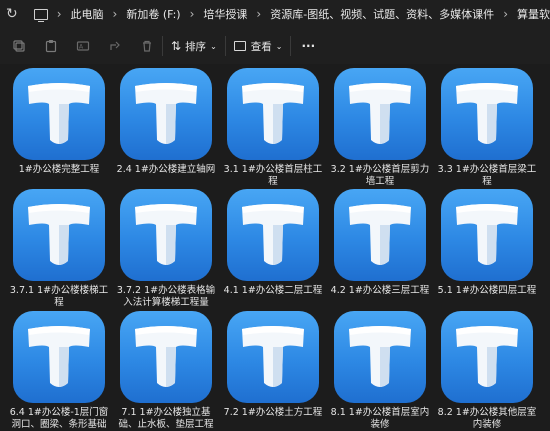 The width and height of the screenshot is (550, 431). I want to click on file-item: 8.2 1#办公楼其他层室内装修, so click(487, 371).